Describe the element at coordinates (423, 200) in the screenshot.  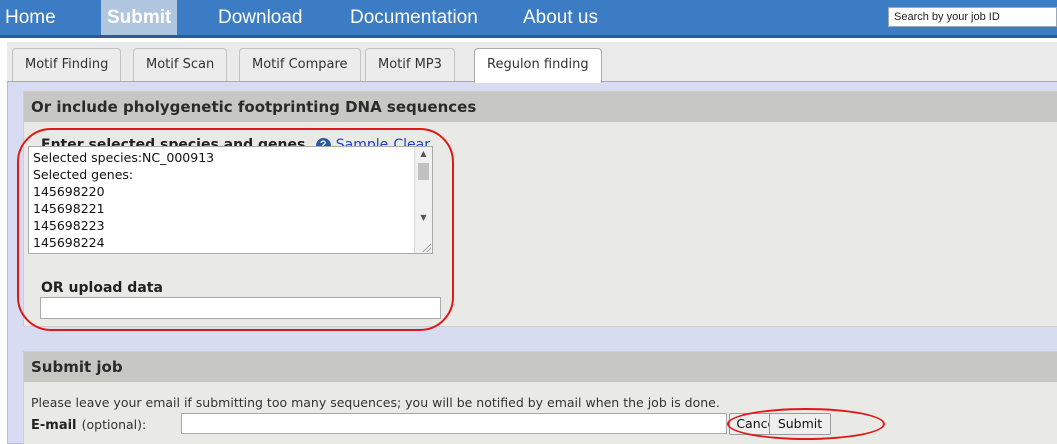
I see `textarea-scrollbar: ▲ ▼` at that location.